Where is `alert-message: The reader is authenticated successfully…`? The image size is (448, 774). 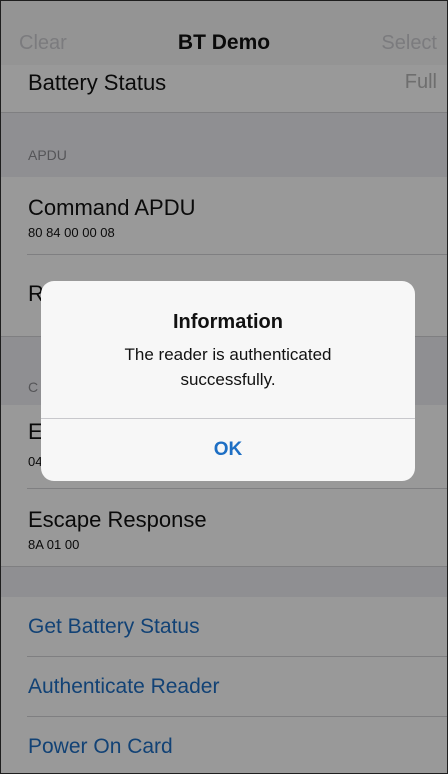 alert-message: The reader is authenticated successfully… is located at coordinates (228, 367).